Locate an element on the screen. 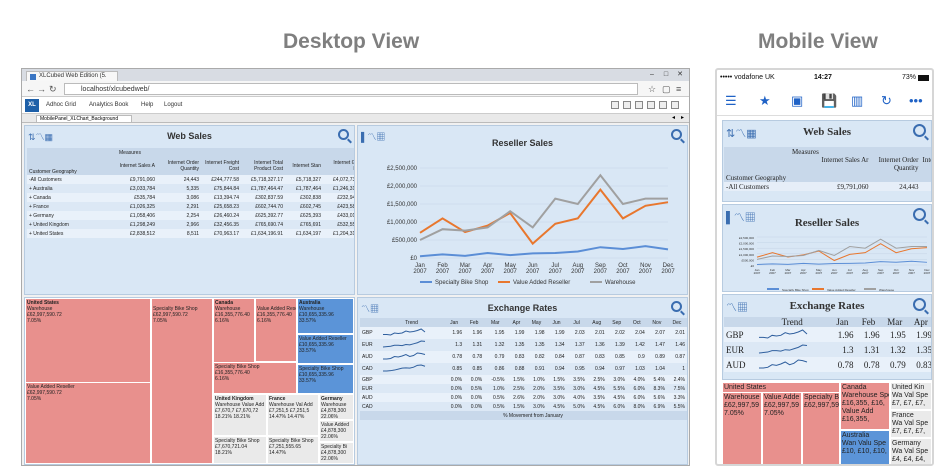 This screenshot has width=945, height=471. col-header: Nov is located at coordinates (657, 322).